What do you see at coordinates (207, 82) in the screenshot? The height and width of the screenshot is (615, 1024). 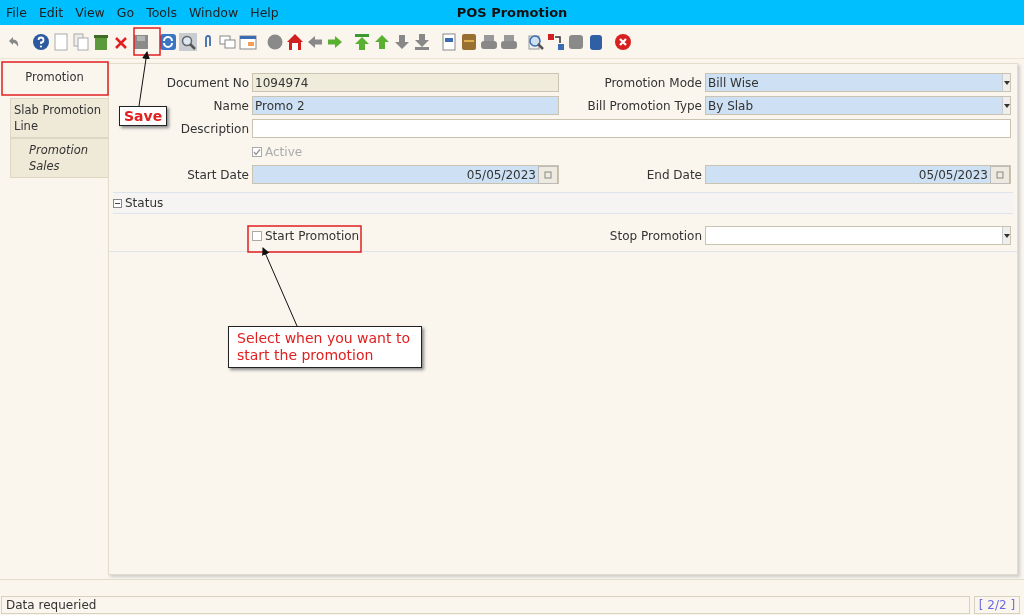 I see `field-label: Document No` at bounding box center [207, 82].